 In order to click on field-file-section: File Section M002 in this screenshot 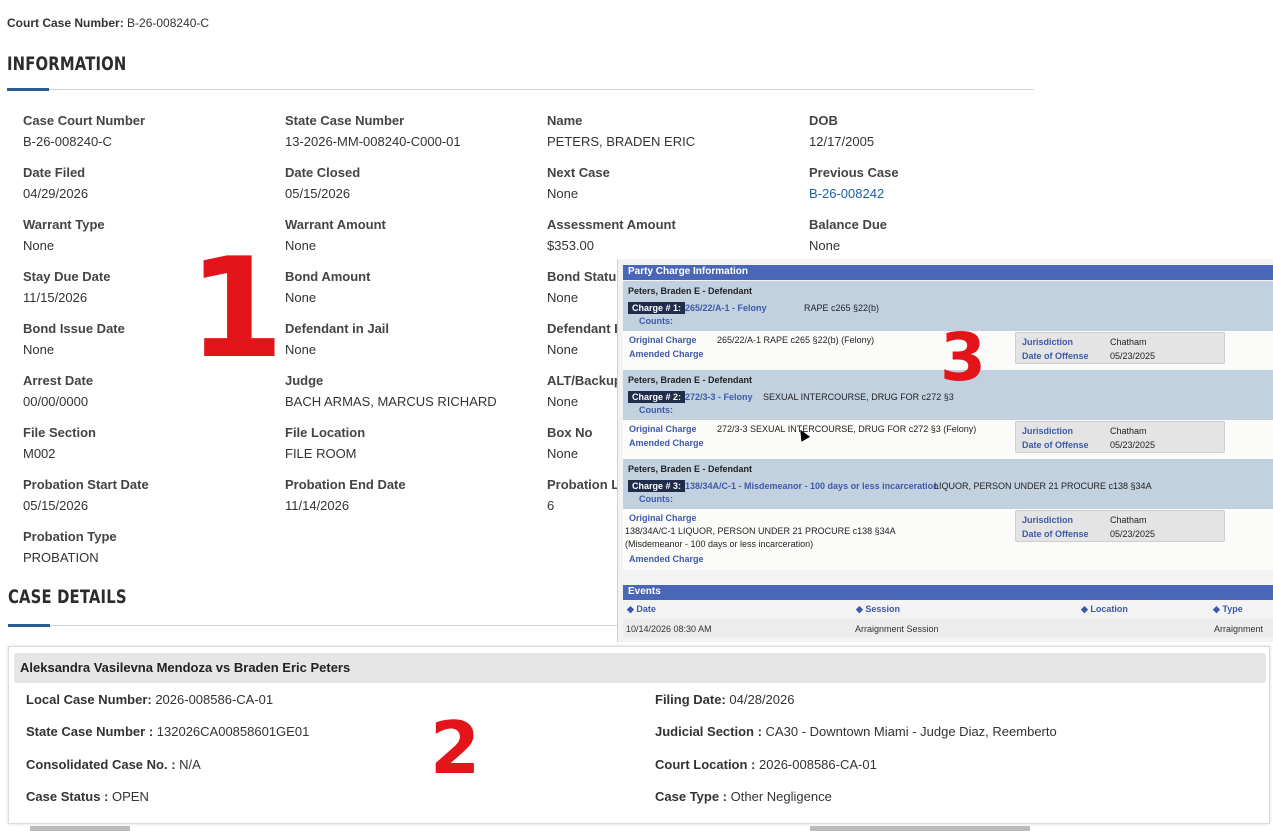, I will do `click(59, 443)`.